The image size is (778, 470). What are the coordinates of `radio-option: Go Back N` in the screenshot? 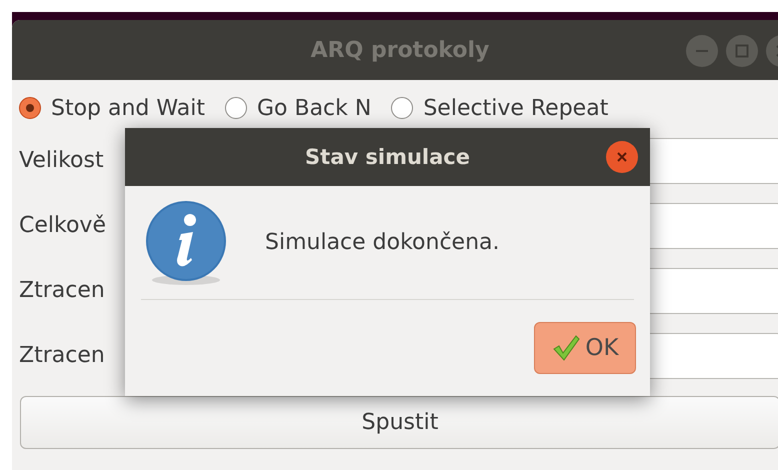 It's located at (298, 108).